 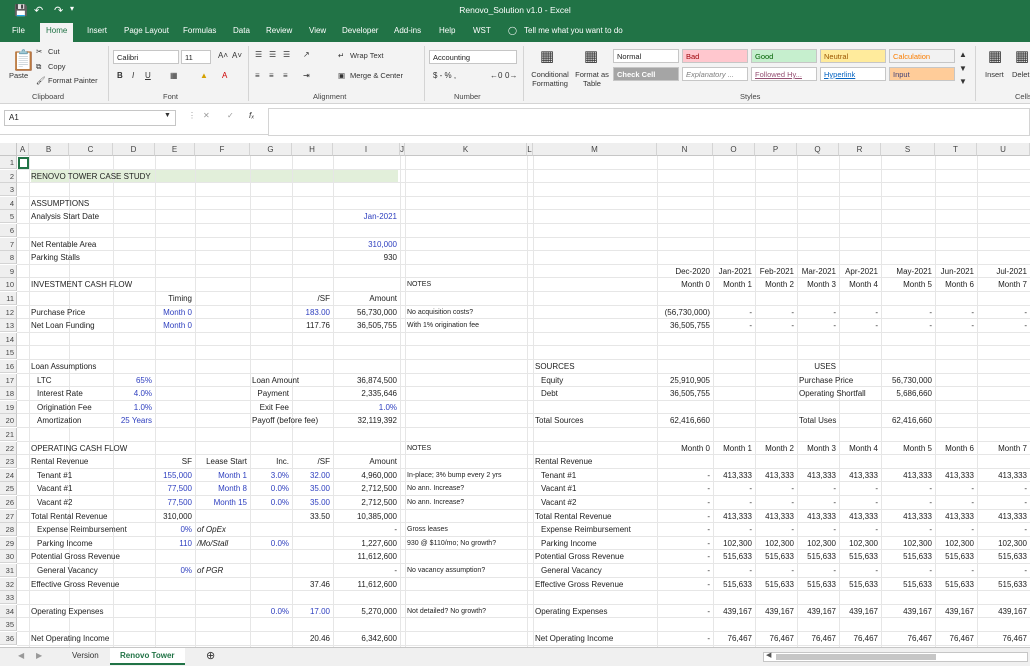 I want to click on cell-s12: -, so click(x=908, y=312).